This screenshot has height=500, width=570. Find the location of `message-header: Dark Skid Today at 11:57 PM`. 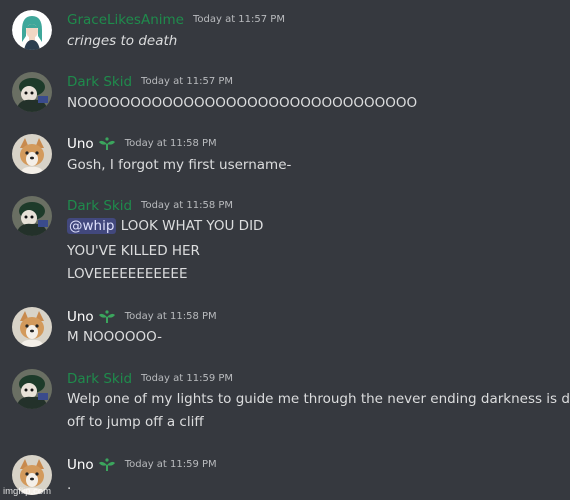

message-header: Dark Skid Today at 11:57 PM is located at coordinates (150, 82).